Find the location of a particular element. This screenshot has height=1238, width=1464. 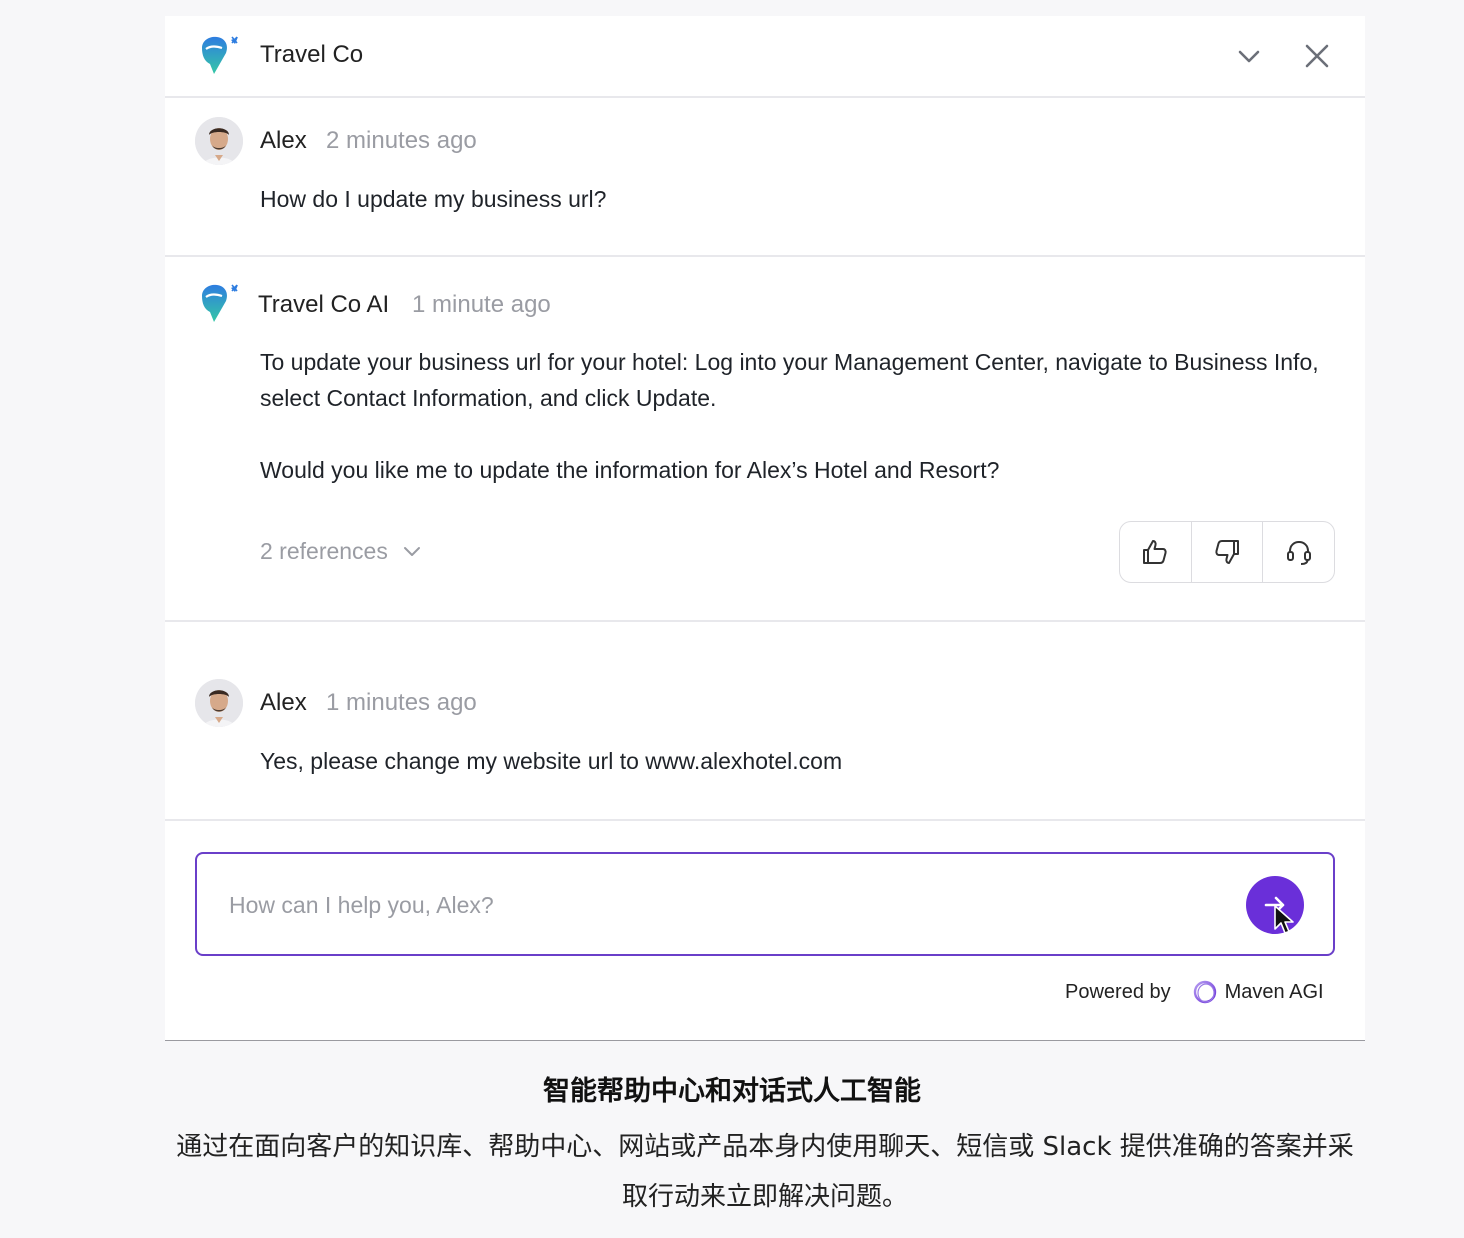

thumbs-down-button is located at coordinates (1228, 552).